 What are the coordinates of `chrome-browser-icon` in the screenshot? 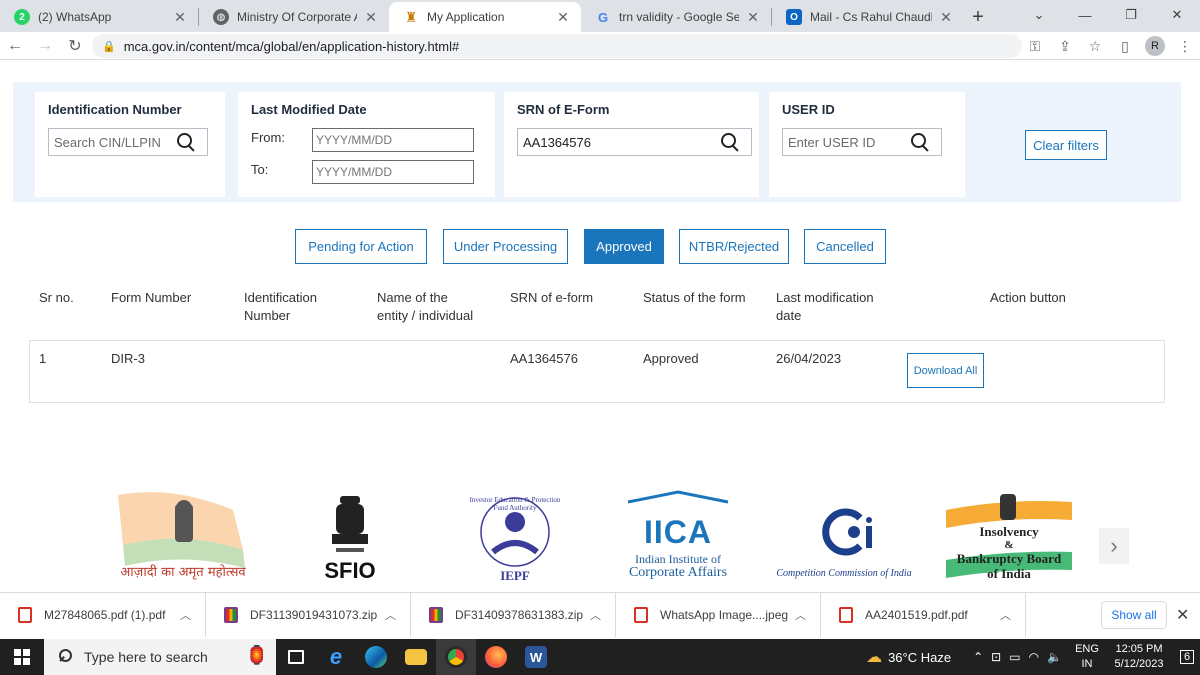 It's located at (456, 657).